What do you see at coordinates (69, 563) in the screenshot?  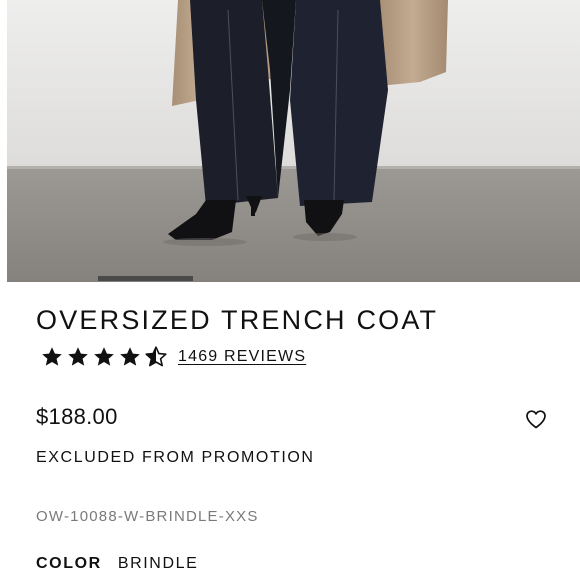 I see `color-label: COLOR` at bounding box center [69, 563].